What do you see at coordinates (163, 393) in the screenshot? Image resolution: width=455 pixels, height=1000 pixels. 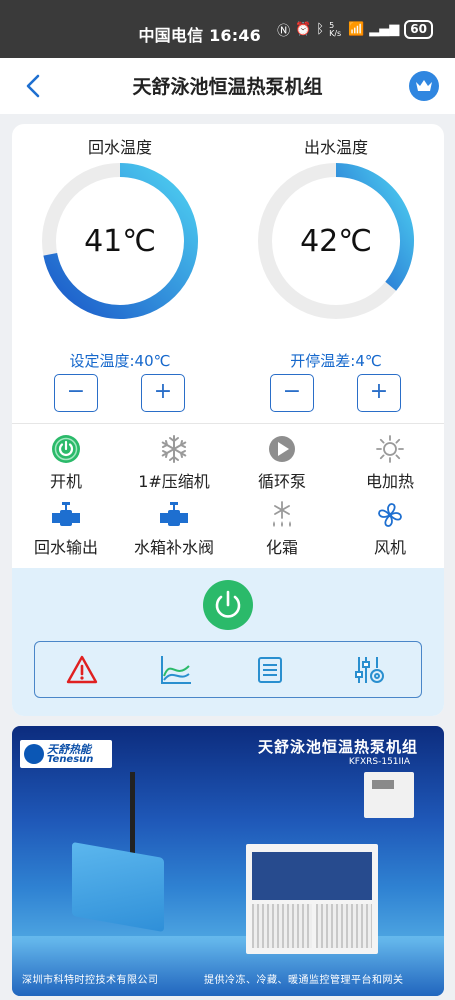 I see `set-temperature-increase-button: +` at bounding box center [163, 393].